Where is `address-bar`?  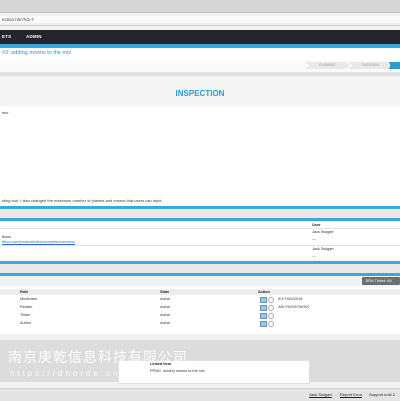 address-bar is located at coordinates (200, 19).